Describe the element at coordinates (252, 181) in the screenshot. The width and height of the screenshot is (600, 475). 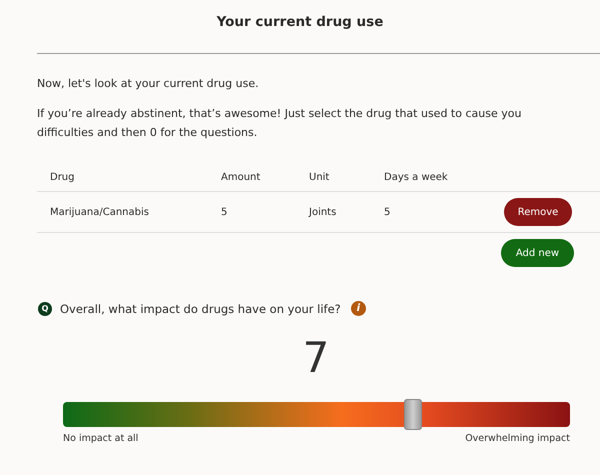
I see `column-header: Amount` at that location.